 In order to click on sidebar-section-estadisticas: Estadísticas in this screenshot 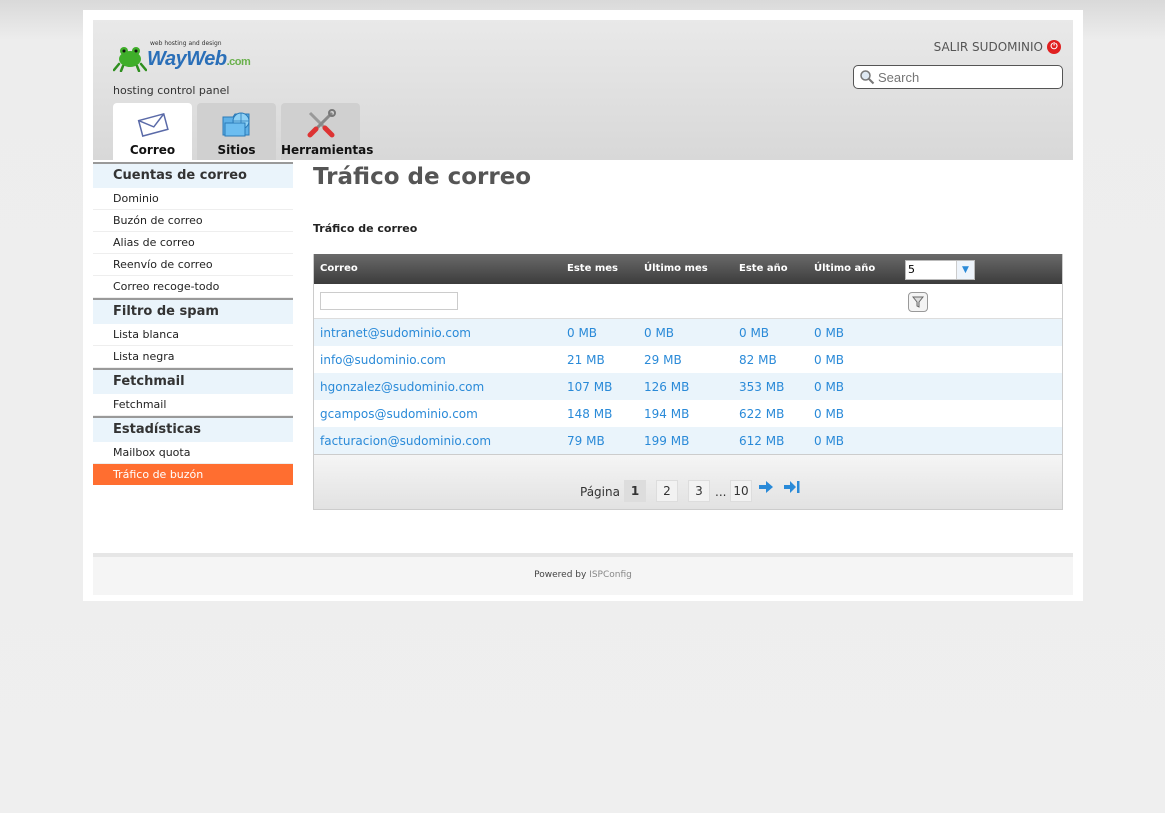, I will do `click(193, 429)`.